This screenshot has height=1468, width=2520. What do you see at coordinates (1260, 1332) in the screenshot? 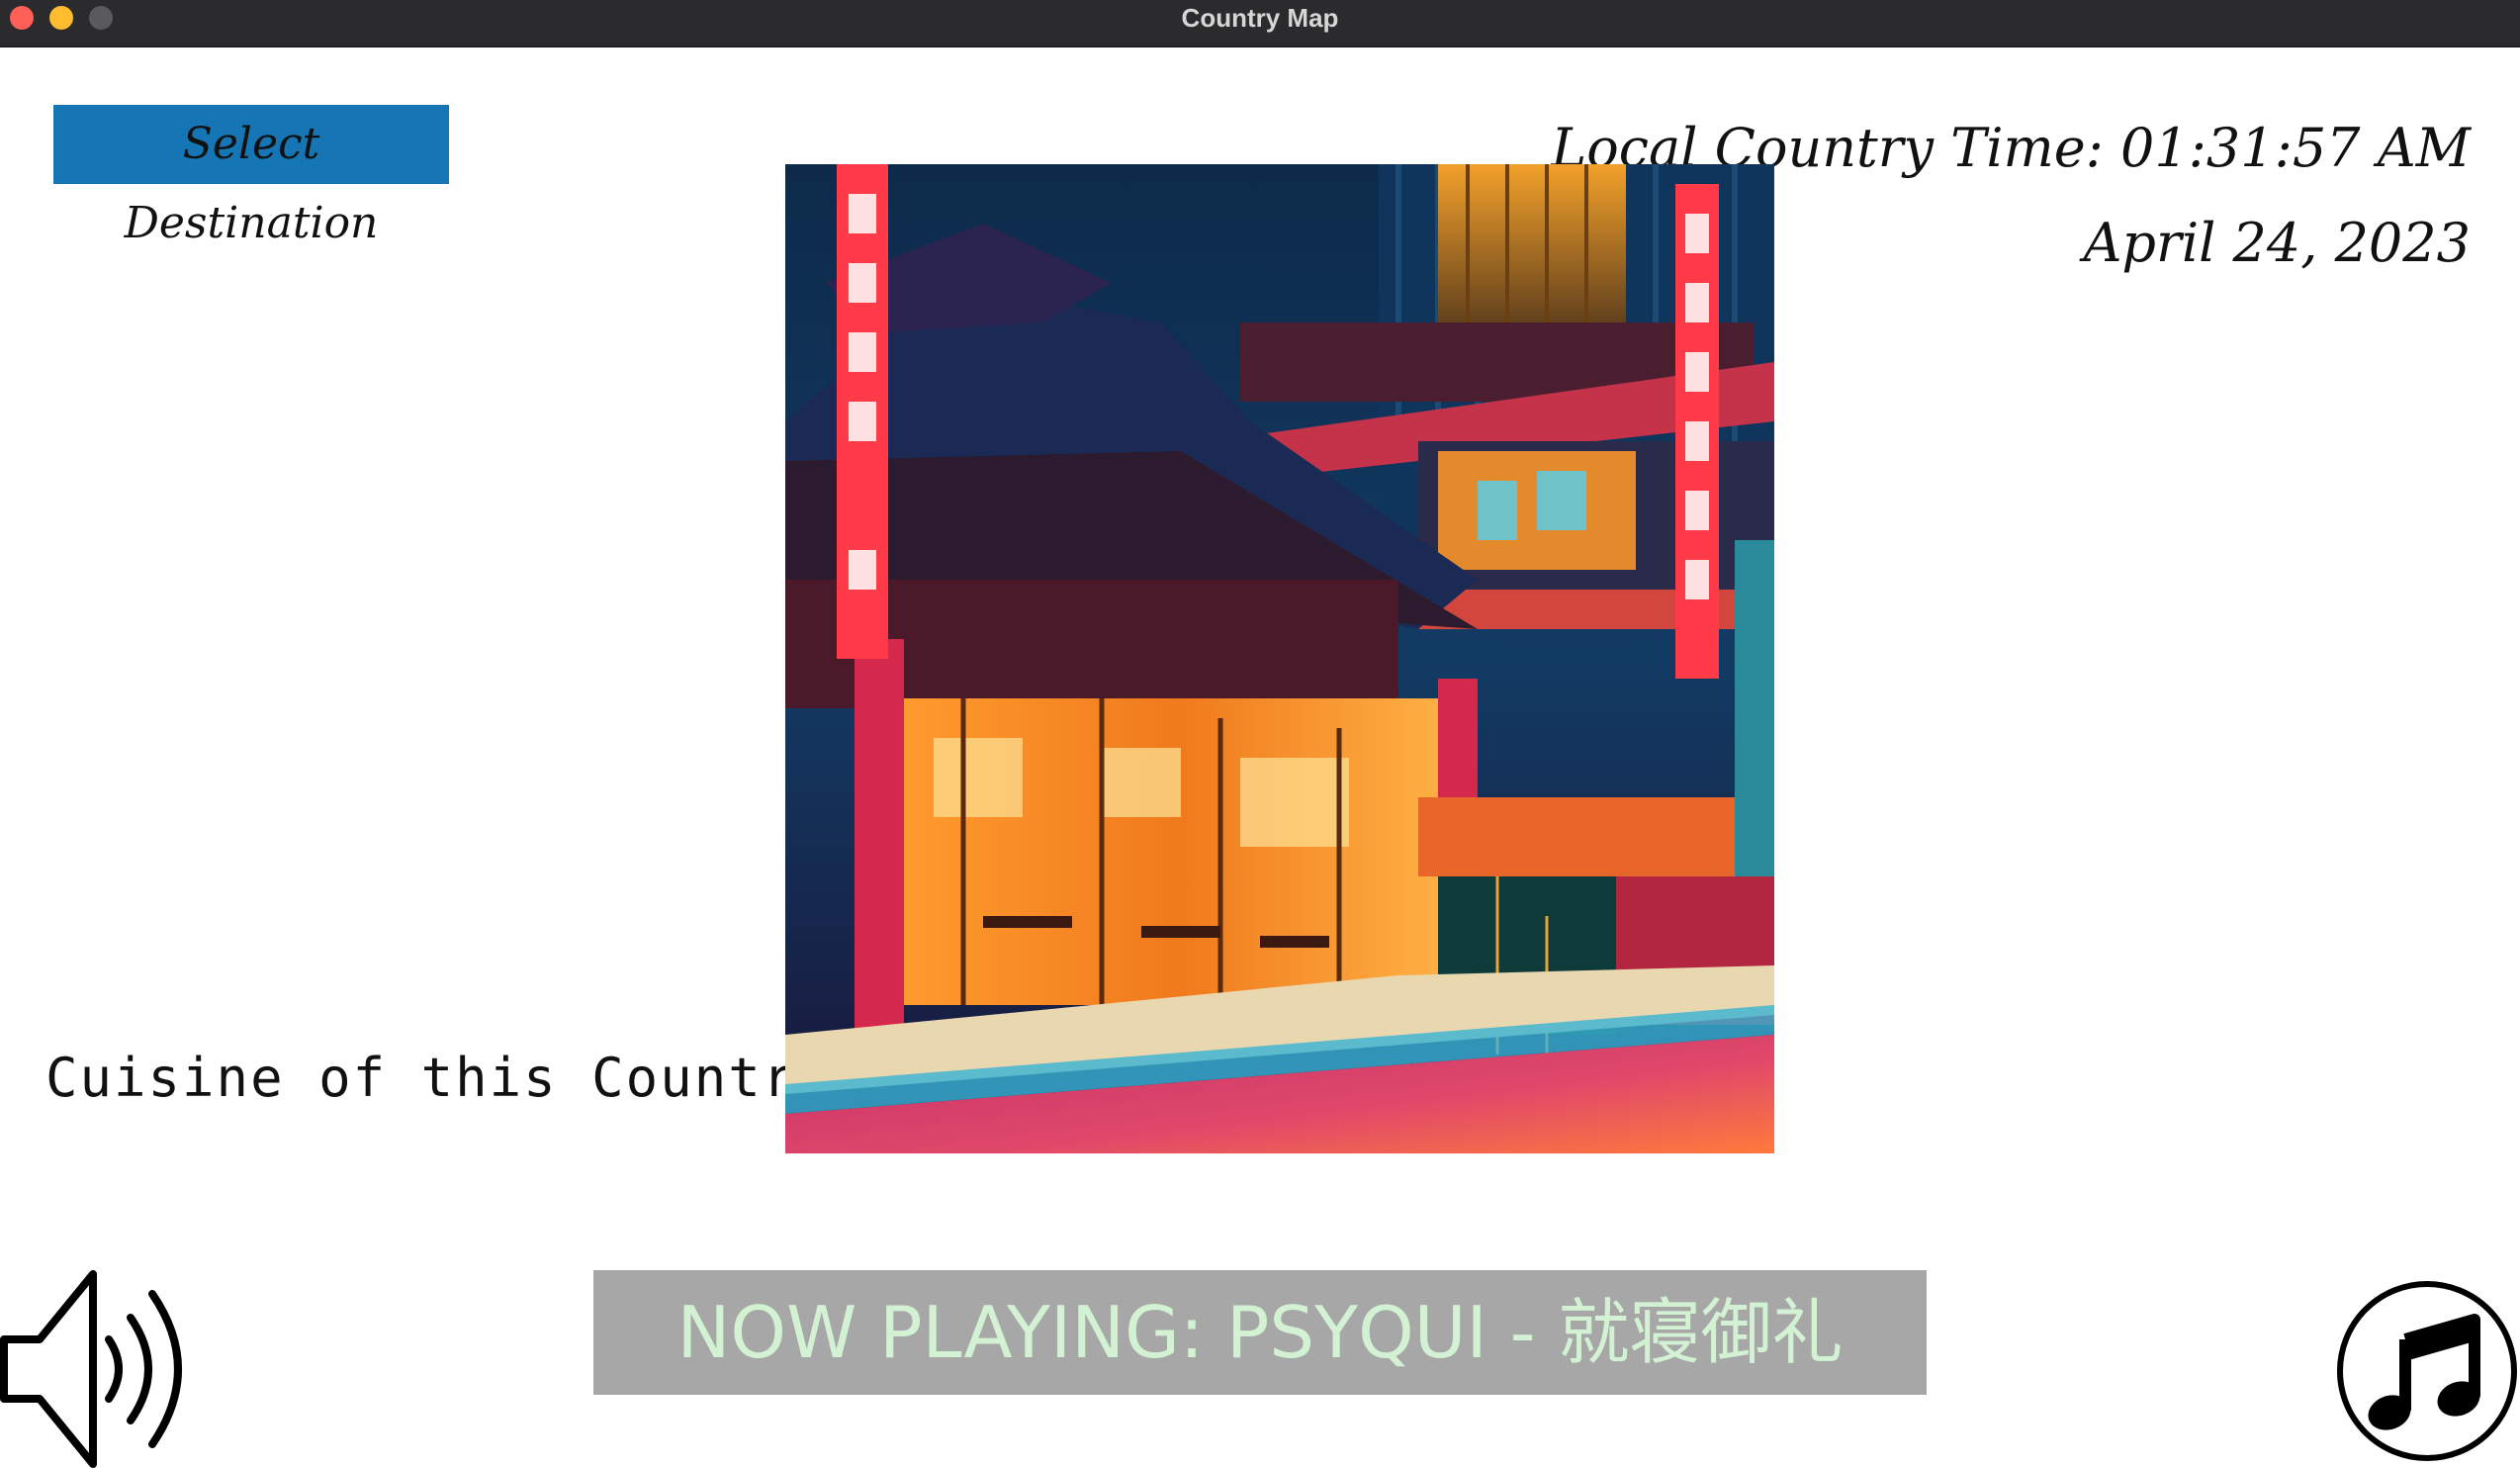
I see `now-playing-banner: NOW PLAYING: PSYQUI - 就寝御礼` at bounding box center [1260, 1332].